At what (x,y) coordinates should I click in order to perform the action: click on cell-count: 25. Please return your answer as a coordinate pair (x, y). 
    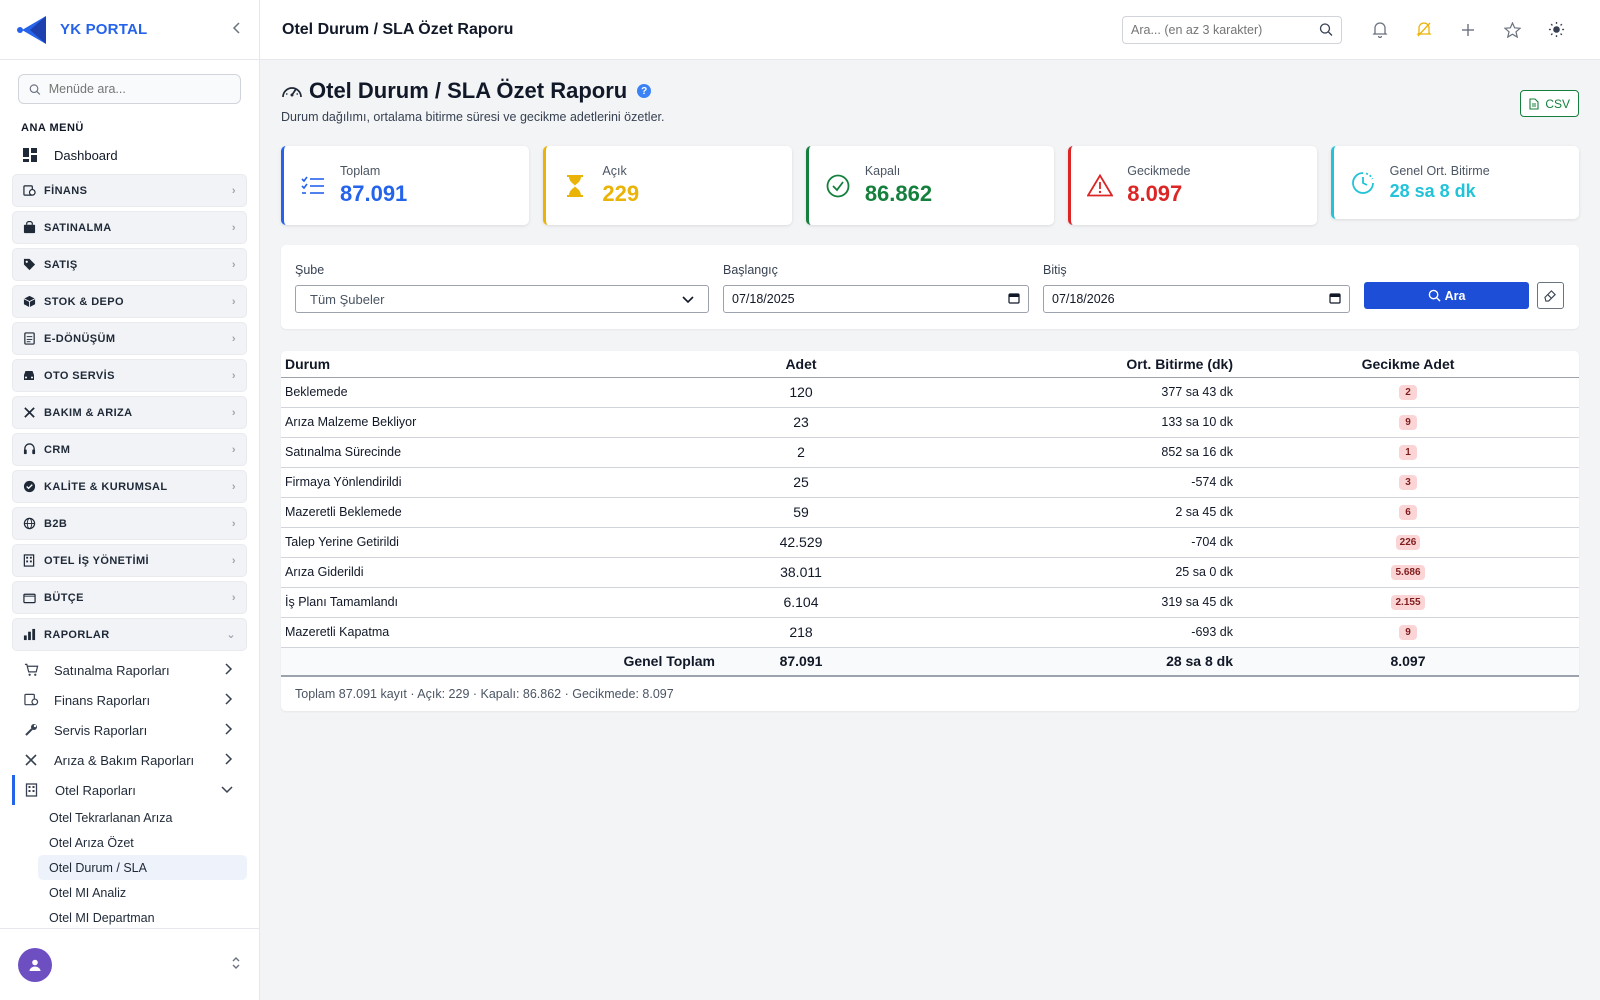
    Looking at the image, I should click on (801, 482).